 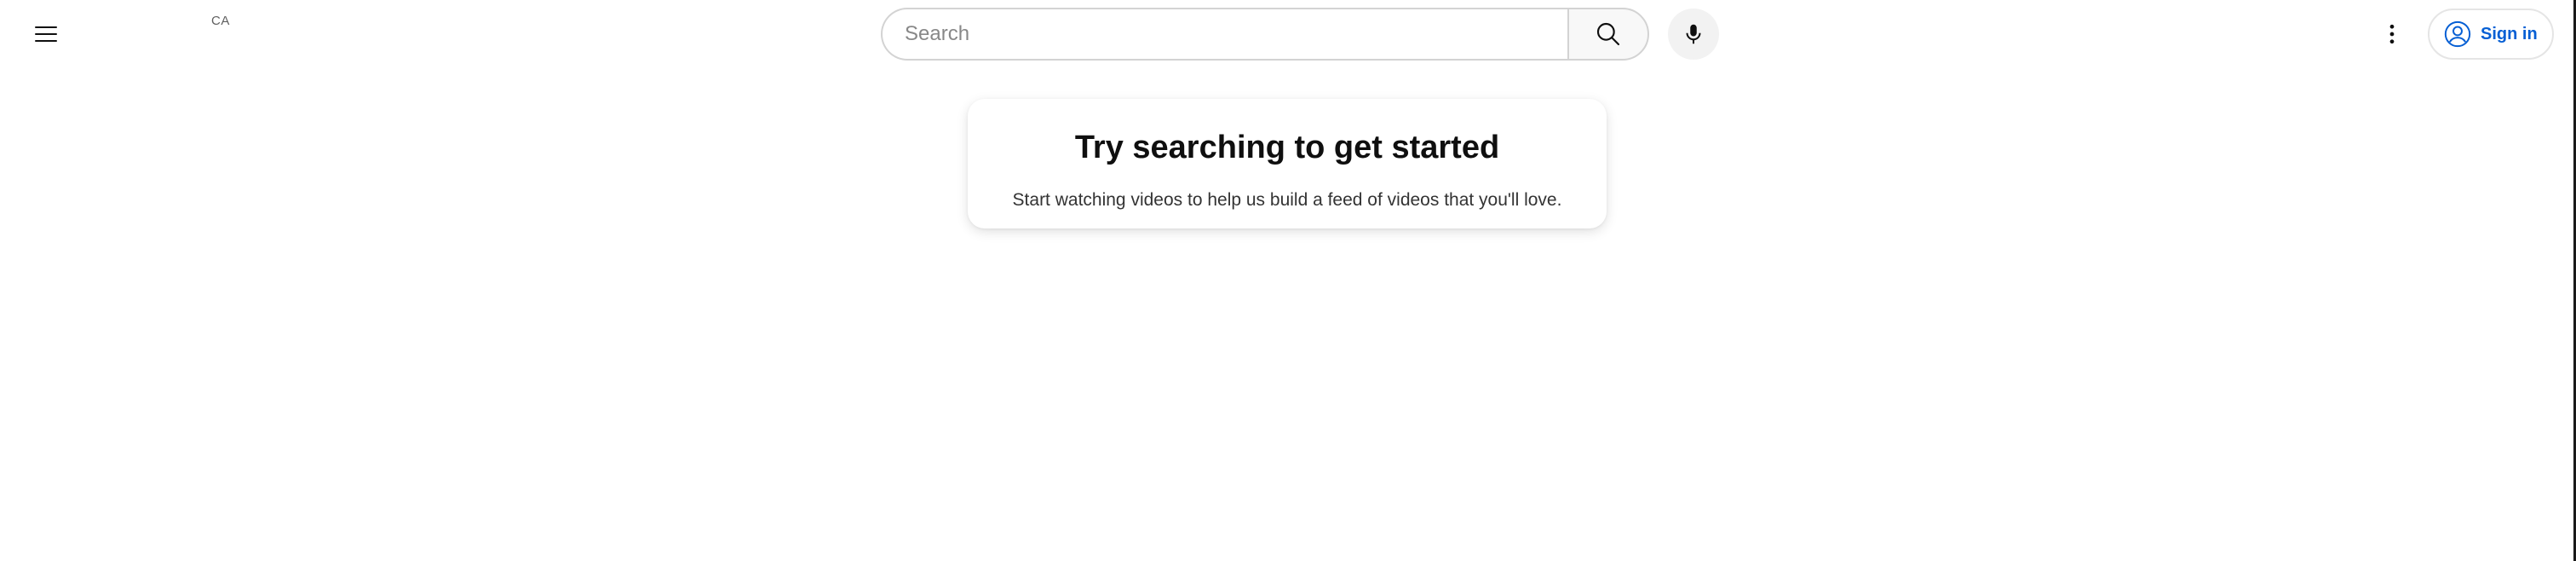 What do you see at coordinates (2458, 34) in the screenshot?
I see `account-circle-icon` at bounding box center [2458, 34].